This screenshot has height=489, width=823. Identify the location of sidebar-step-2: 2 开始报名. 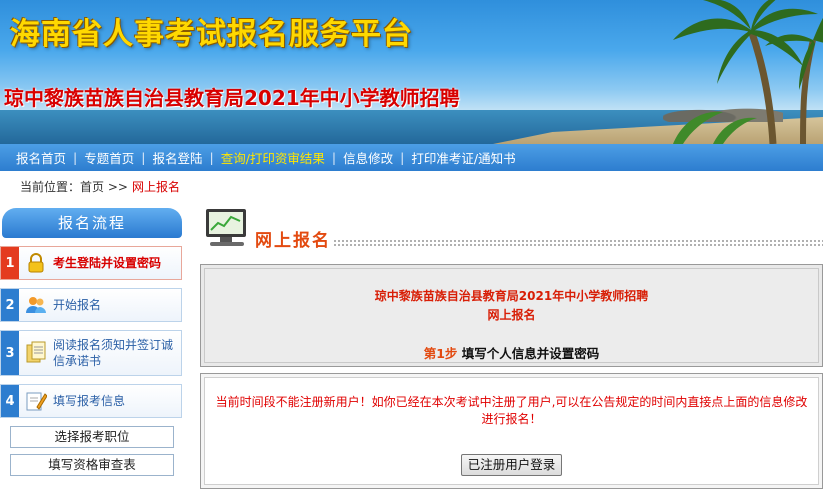
(91, 305).